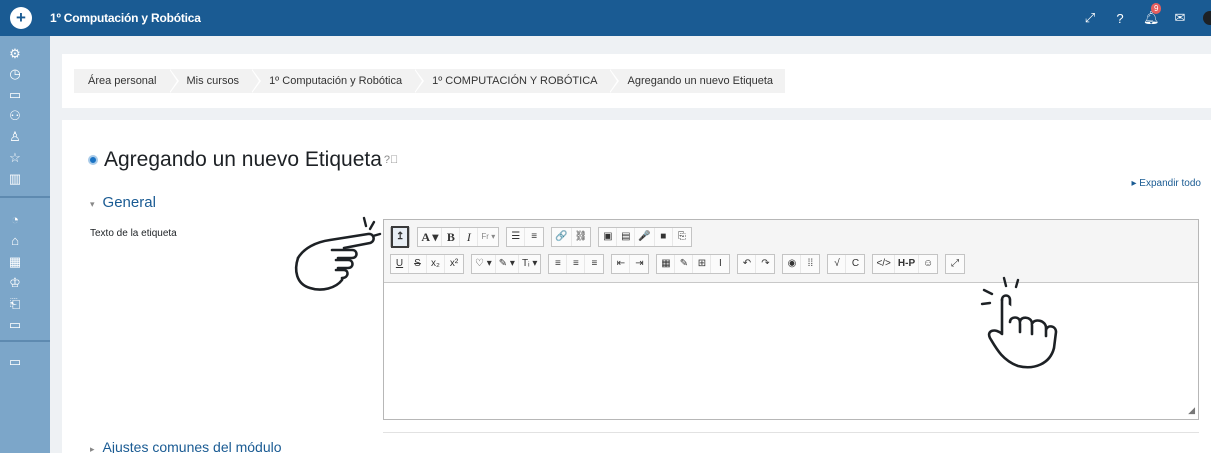 The width and height of the screenshot is (1211, 453). Describe the element at coordinates (20, 158) in the screenshot. I see `sidebar-star-icon: ☆` at that location.